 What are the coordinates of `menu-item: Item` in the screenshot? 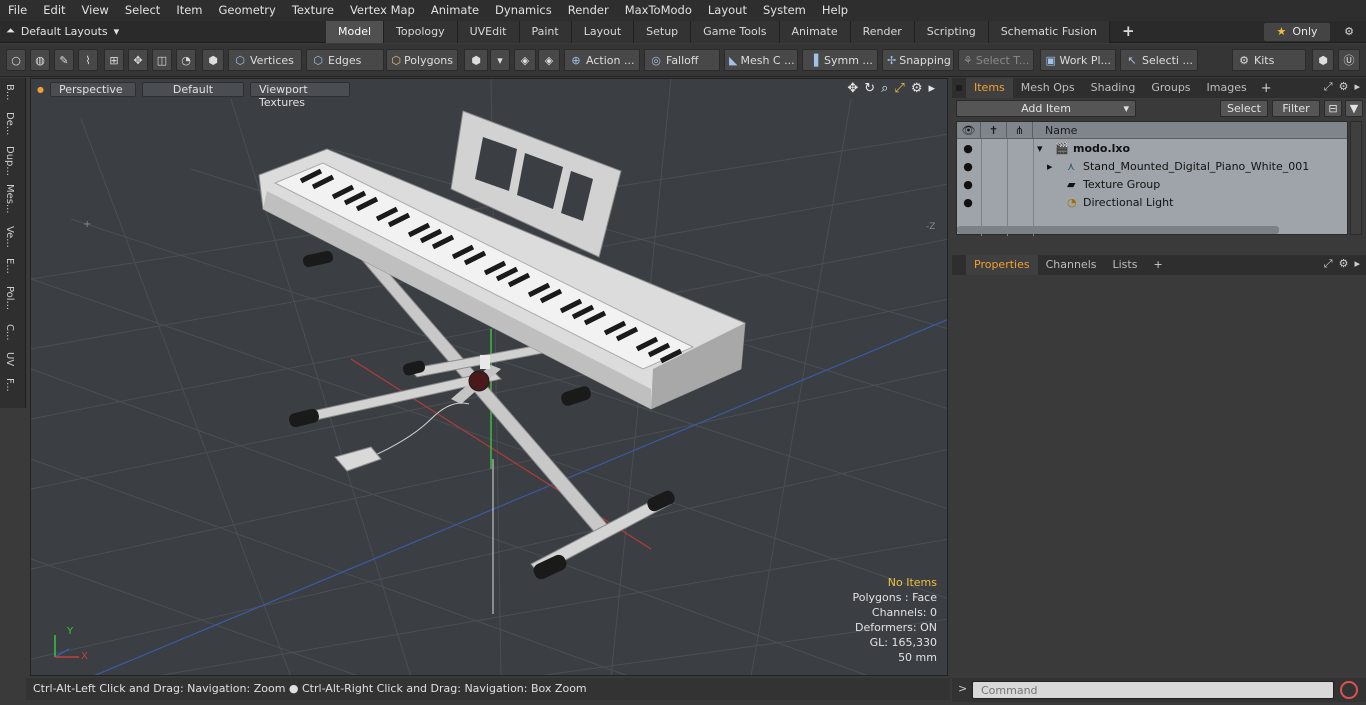 It's located at (189, 10).